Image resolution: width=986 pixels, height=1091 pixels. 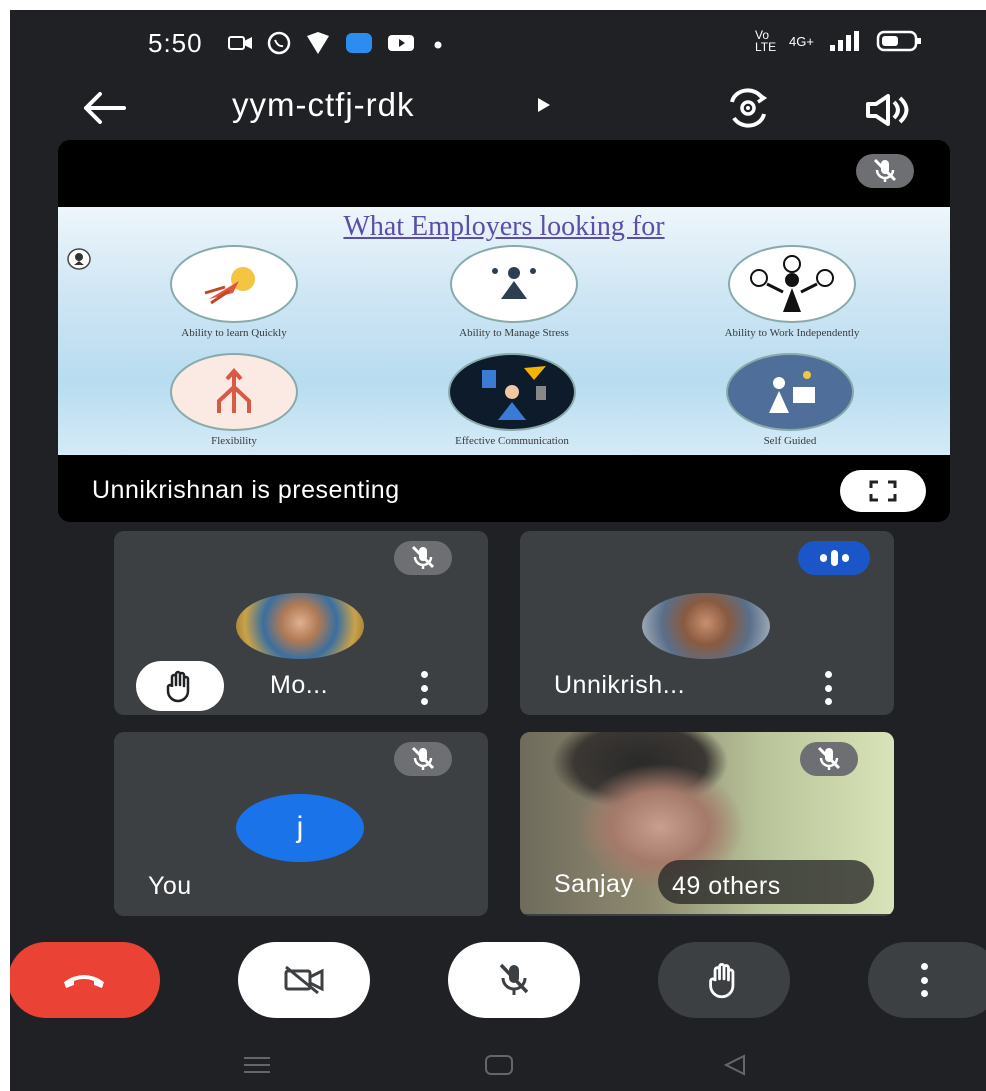 I want to click on shield-app-icon, so click(x=318, y=43).